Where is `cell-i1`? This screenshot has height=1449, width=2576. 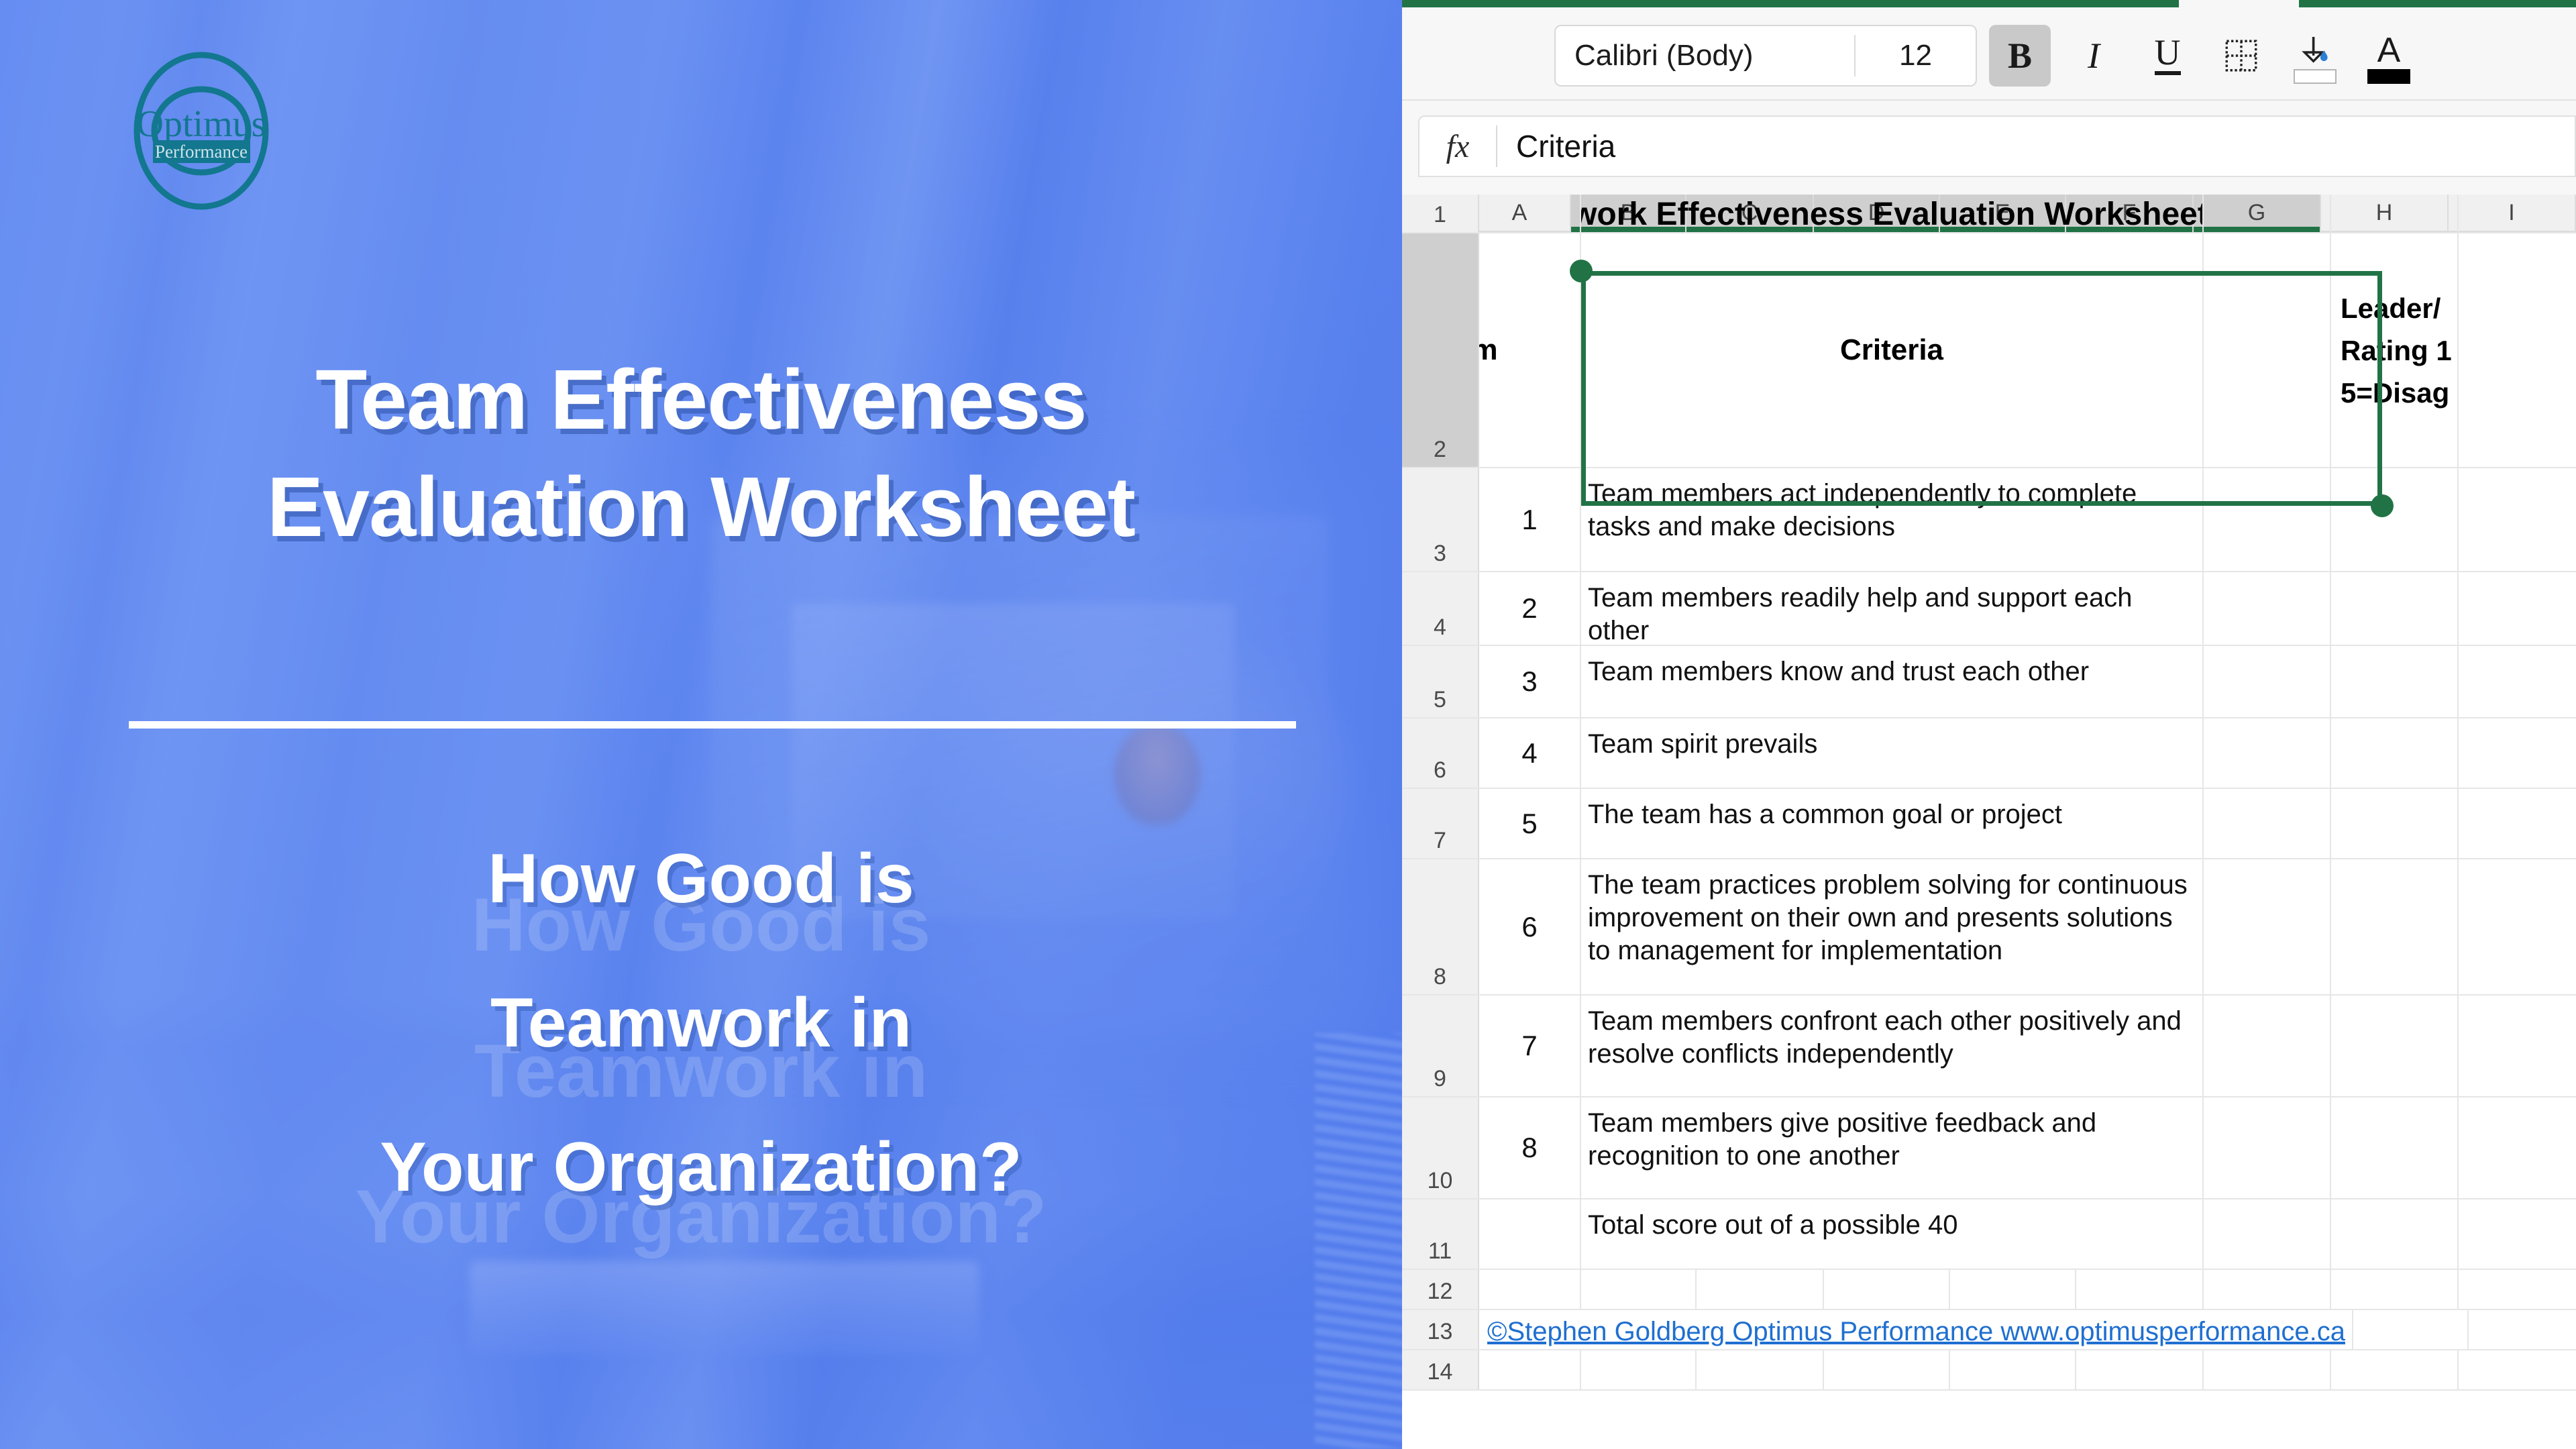
cell-i1 is located at coordinates (2395, 213).